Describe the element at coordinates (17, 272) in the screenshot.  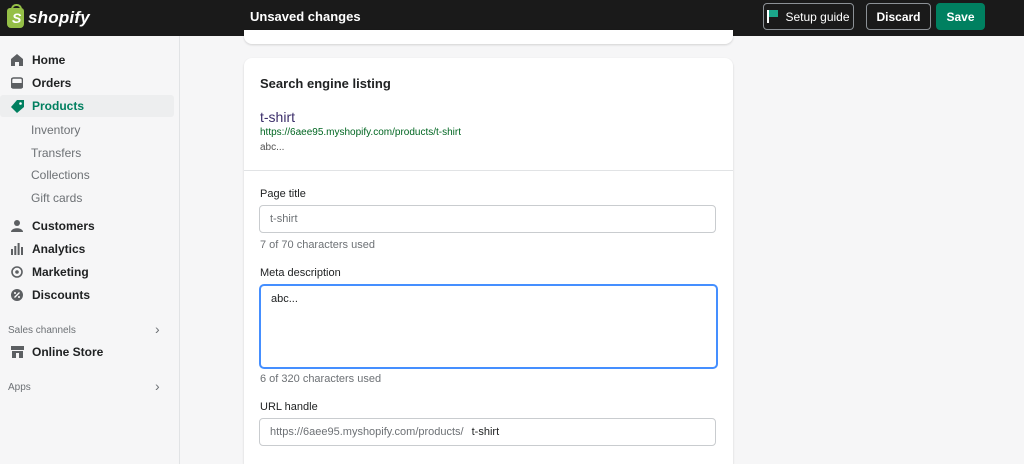
I see `target-icon` at that location.